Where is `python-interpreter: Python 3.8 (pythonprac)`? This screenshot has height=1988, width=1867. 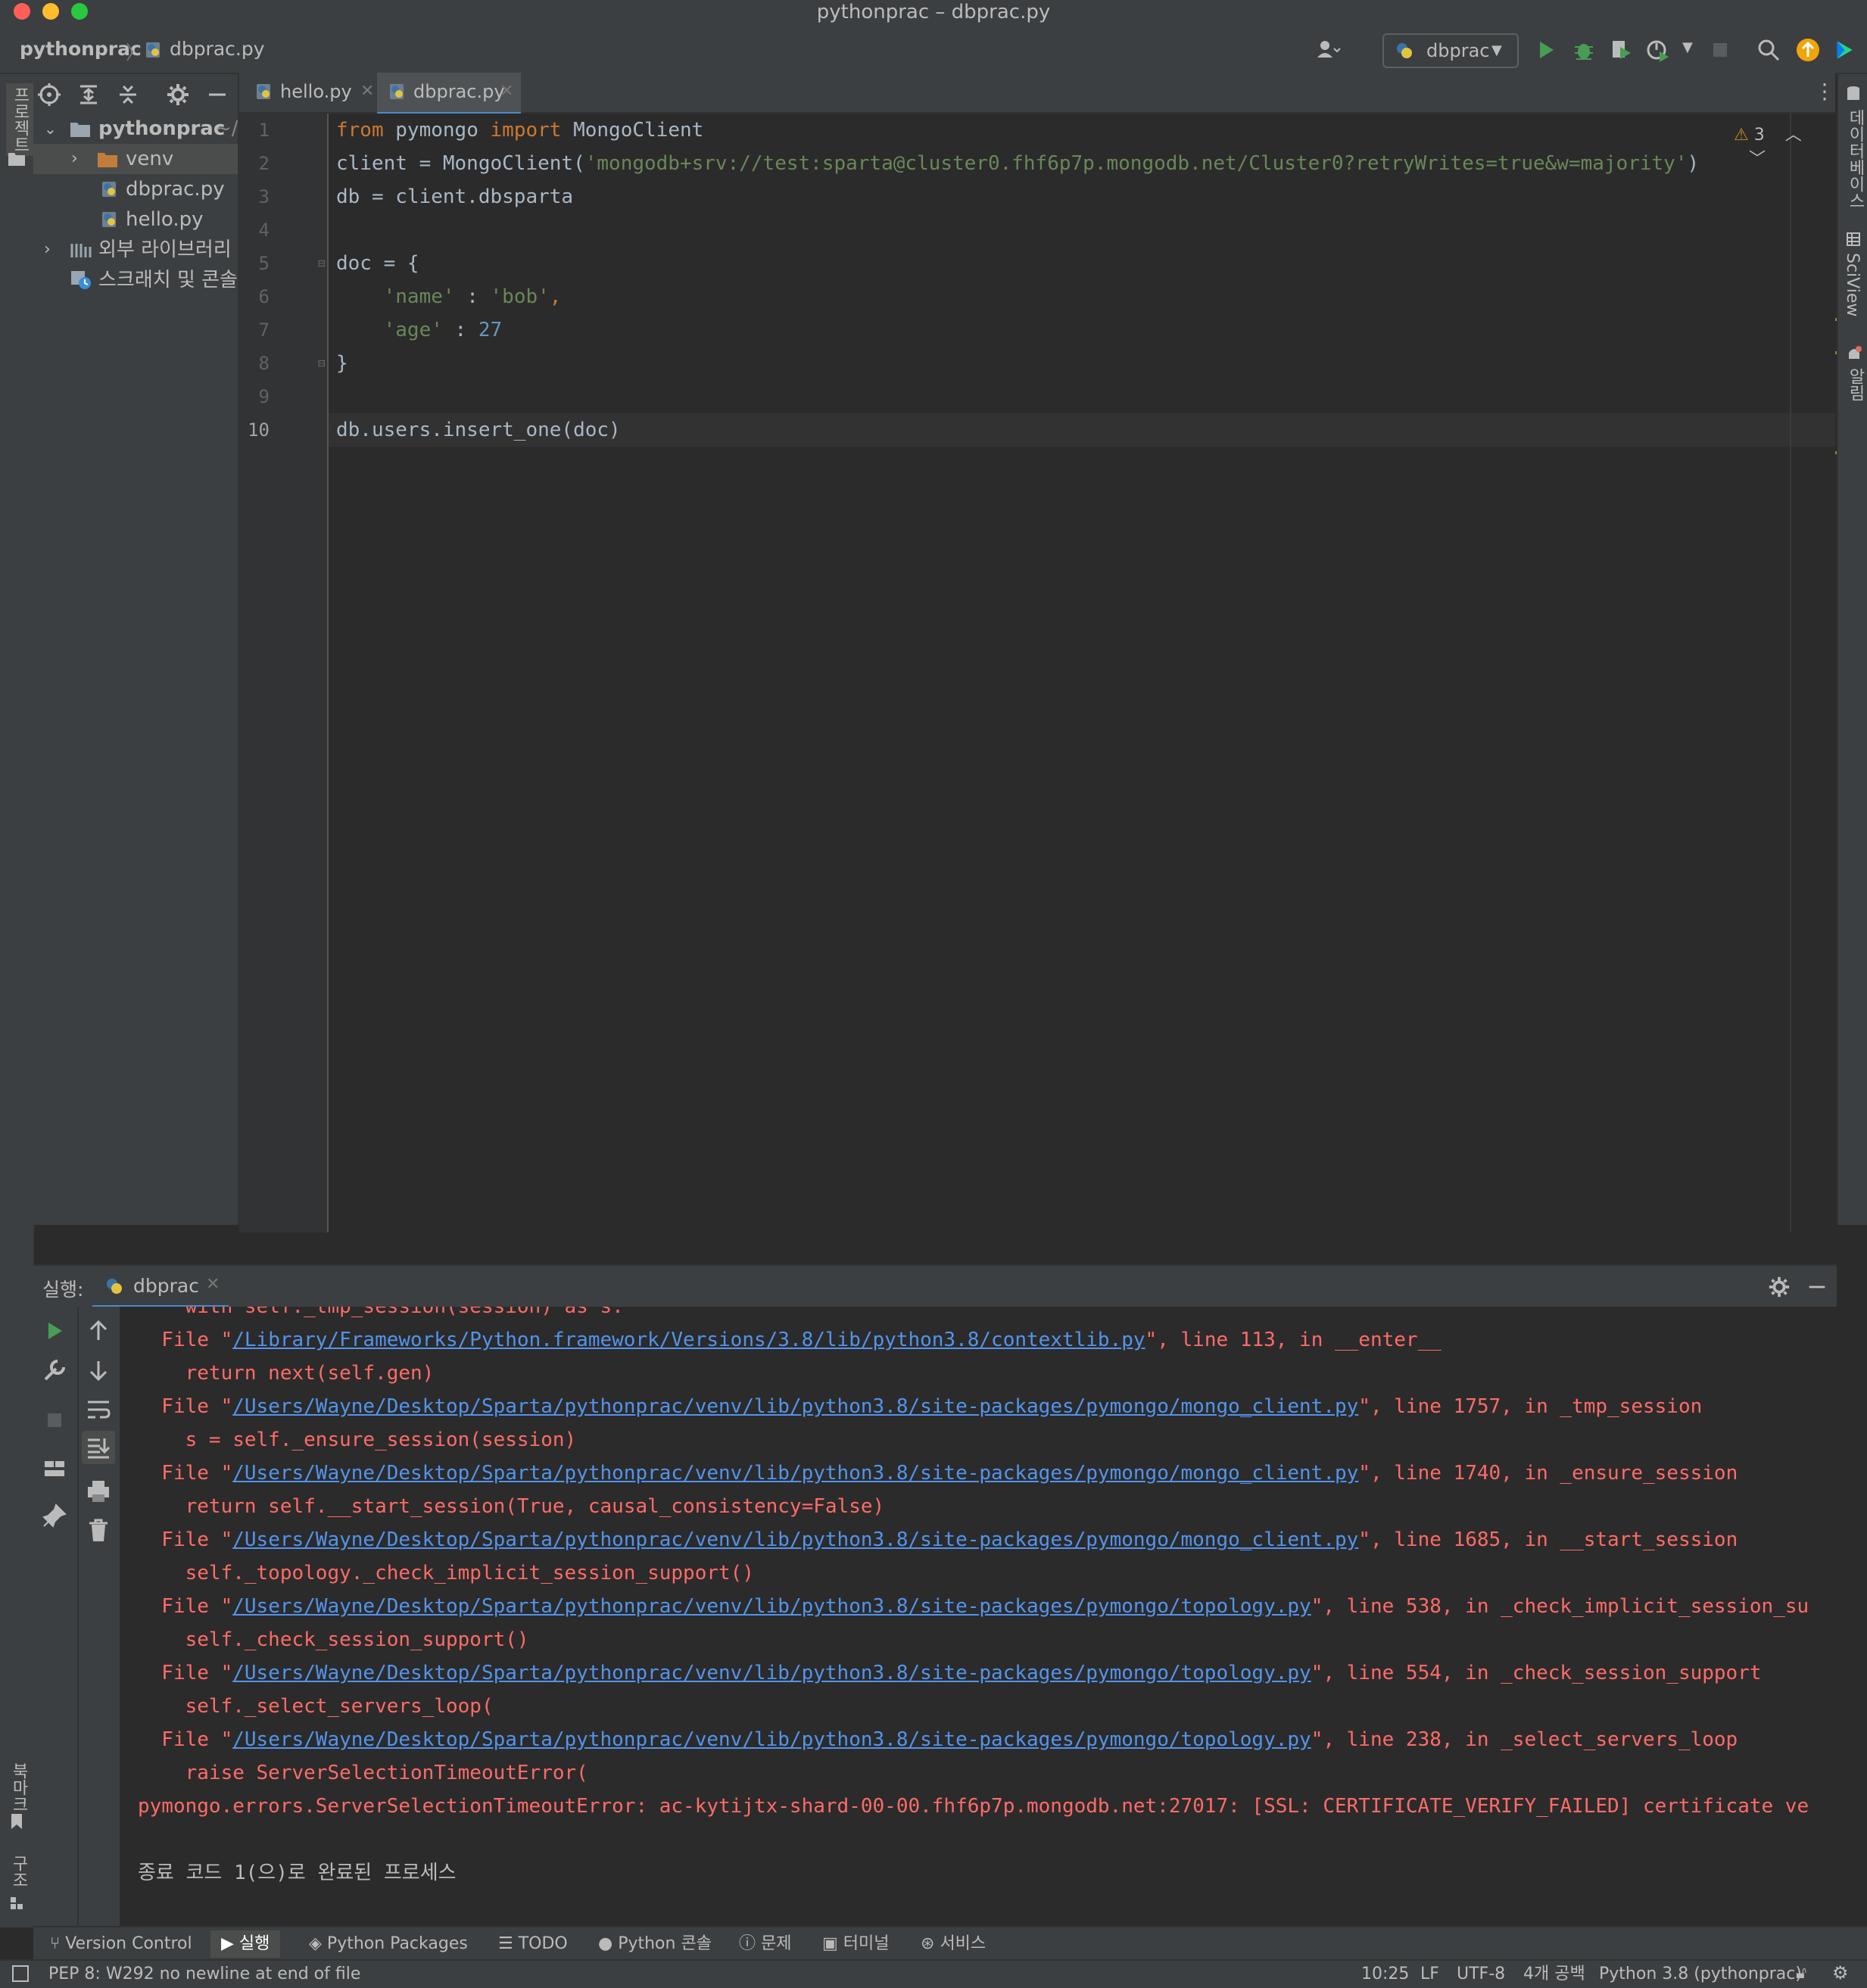 python-interpreter: Python 3.8 (pythonprac) is located at coordinates (1700, 1974).